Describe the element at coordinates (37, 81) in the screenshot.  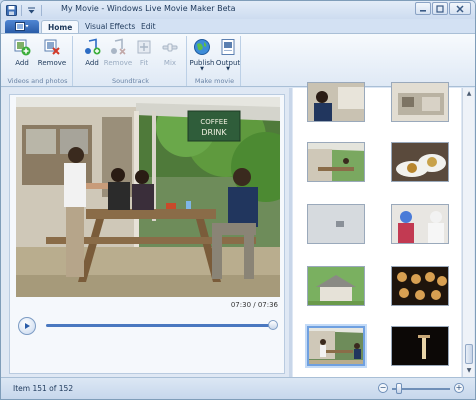
I see `group-label-videos: Videos and photos` at that location.